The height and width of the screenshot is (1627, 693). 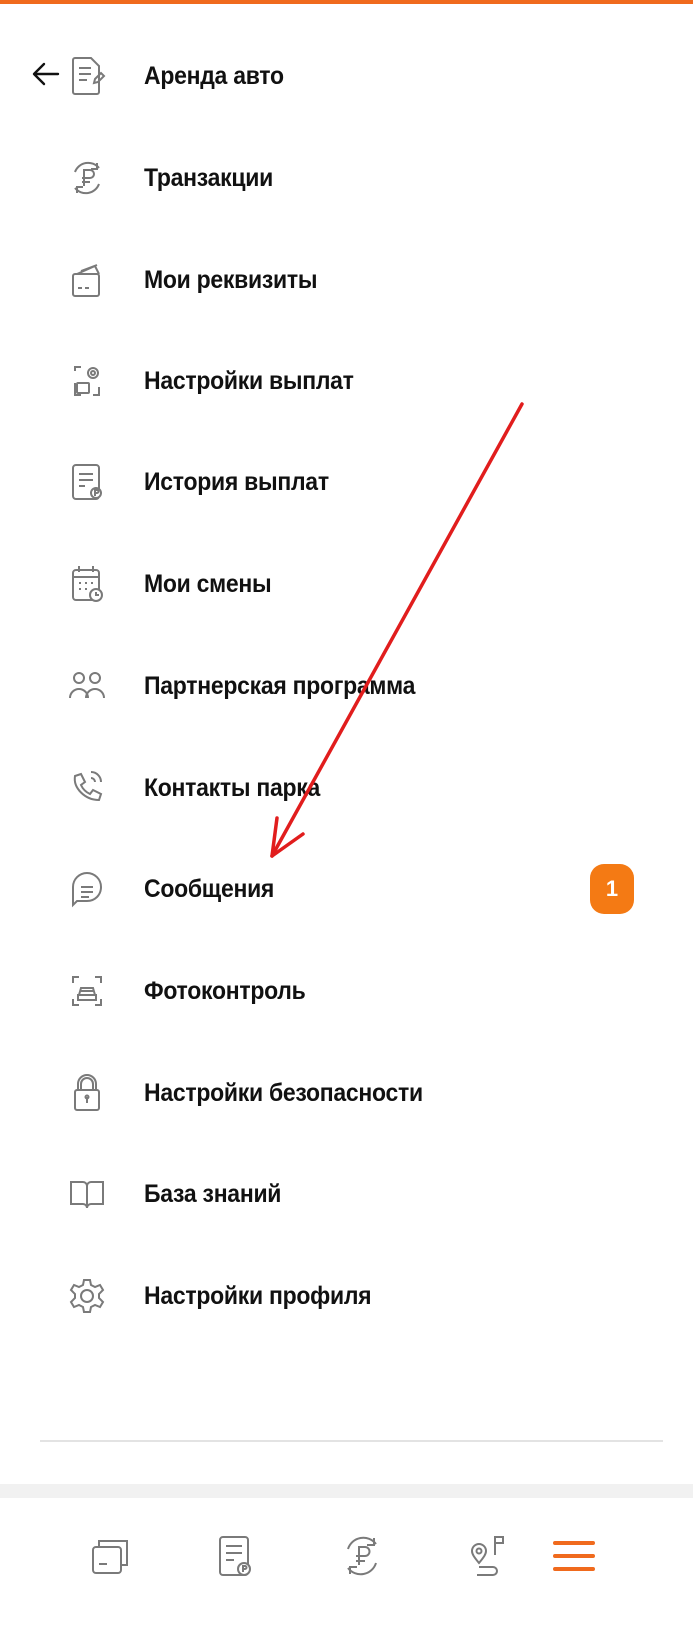 I want to click on phone-icon, so click(x=87, y=788).